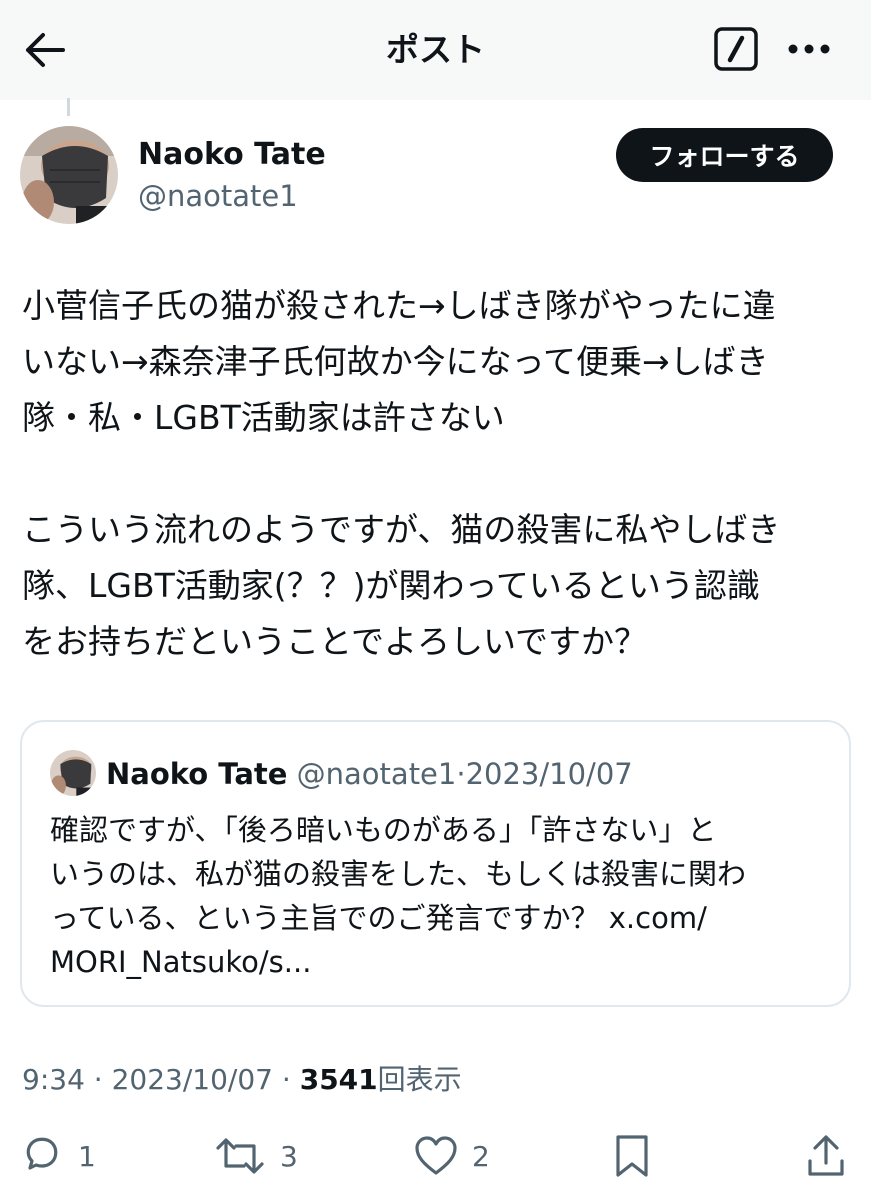 This screenshot has height=1200, width=871. What do you see at coordinates (398, 874) in the screenshot?
I see `quote-line: いうのは、私が猫の殺害をした、もしくは殺害に関わ` at bounding box center [398, 874].